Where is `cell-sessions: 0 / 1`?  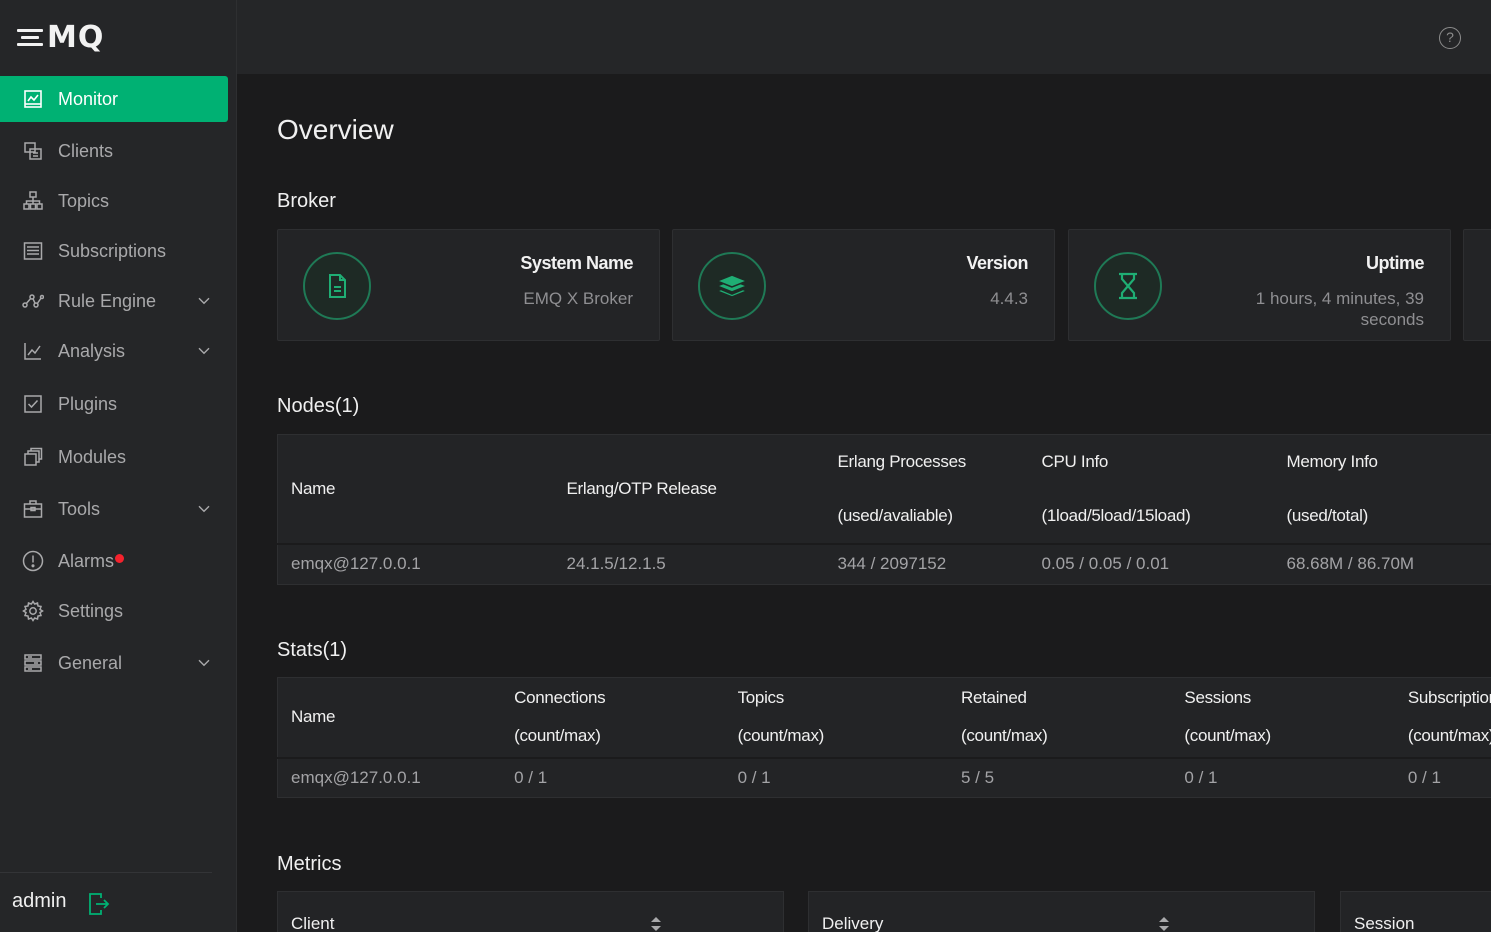
cell-sessions: 0 / 1 is located at coordinates (1283, 777).